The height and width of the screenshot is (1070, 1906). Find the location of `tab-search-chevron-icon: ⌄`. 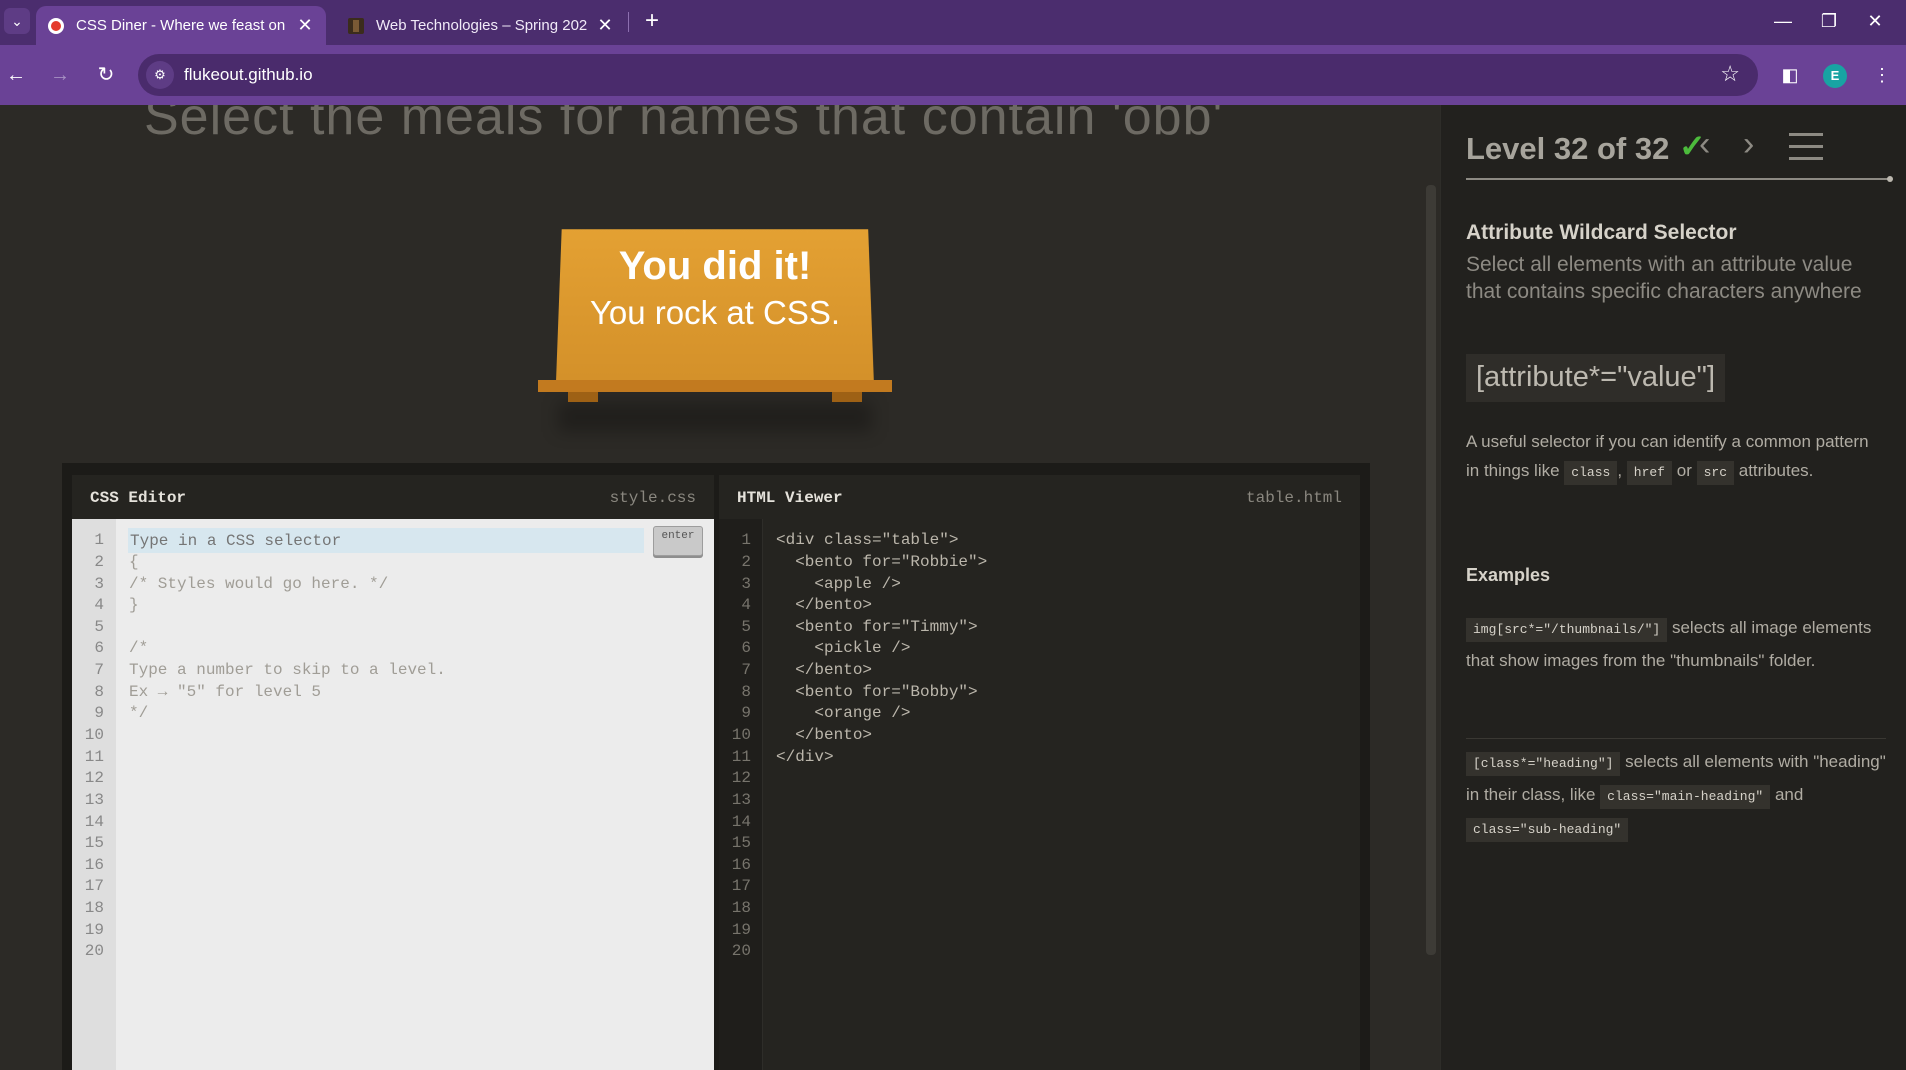

tab-search-chevron-icon: ⌄ is located at coordinates (17, 21).